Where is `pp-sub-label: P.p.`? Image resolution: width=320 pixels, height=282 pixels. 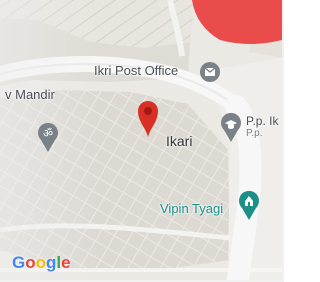 pp-sub-label: P.p. is located at coordinates (254, 133).